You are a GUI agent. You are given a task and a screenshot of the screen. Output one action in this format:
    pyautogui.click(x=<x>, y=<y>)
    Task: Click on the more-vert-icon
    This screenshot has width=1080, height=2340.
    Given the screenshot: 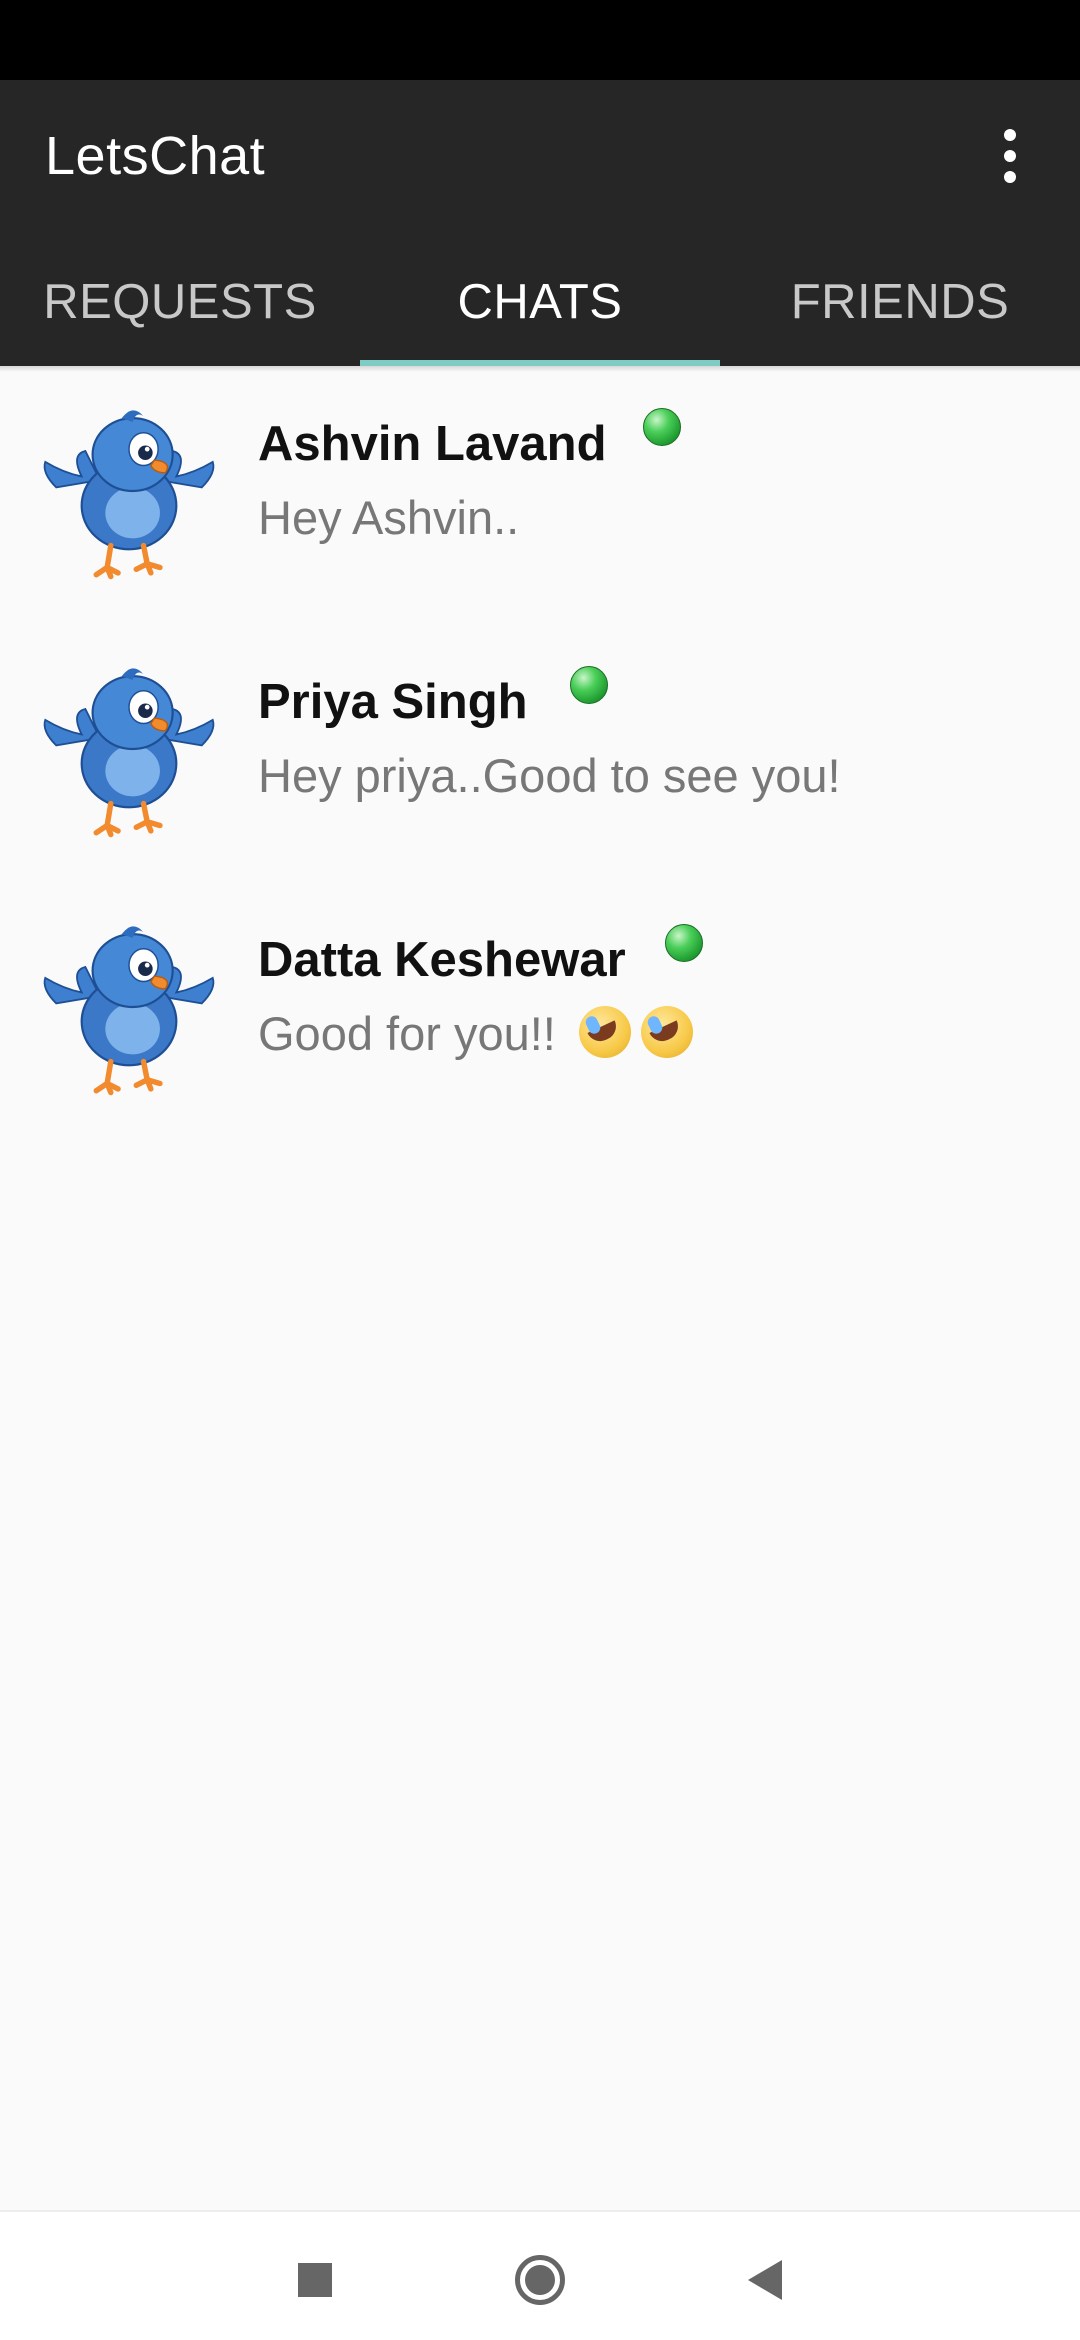 What is the action you would take?
    pyautogui.click(x=1010, y=156)
    